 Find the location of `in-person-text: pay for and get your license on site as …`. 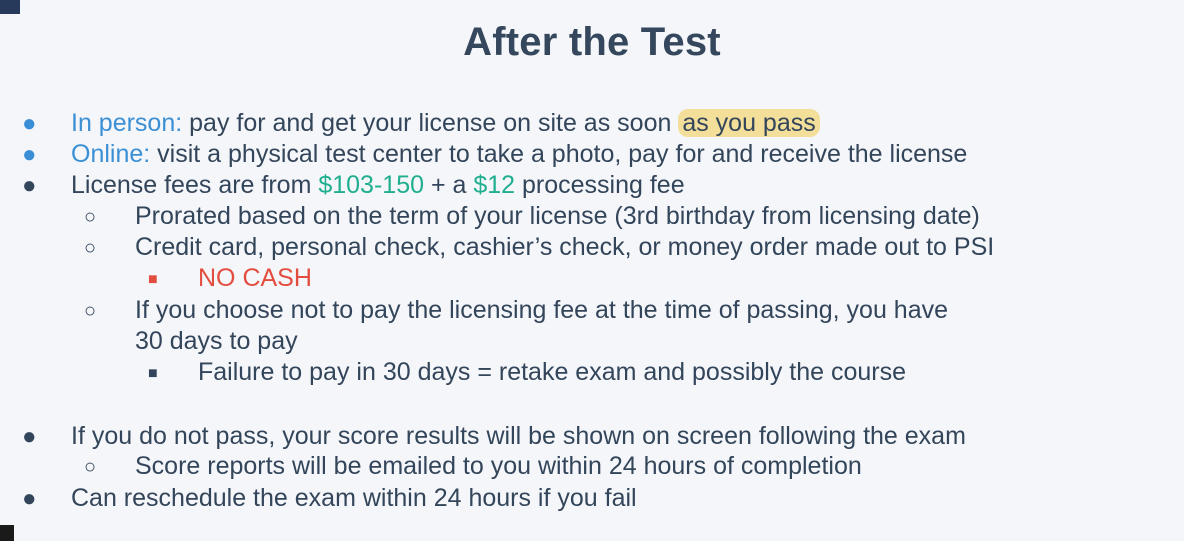

in-person-text: pay for and get your license on site as … is located at coordinates (427, 123).